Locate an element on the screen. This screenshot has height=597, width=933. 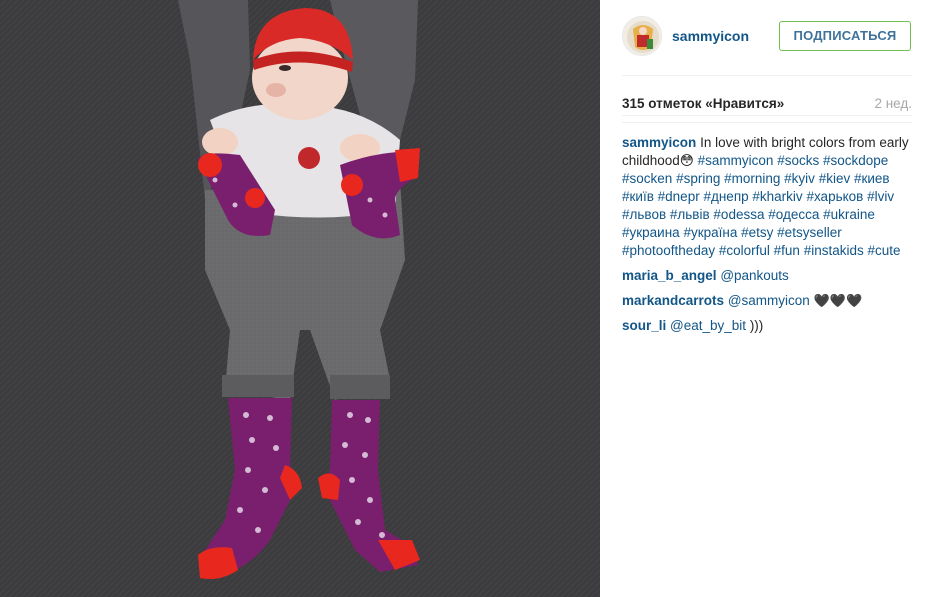
hashtag-link: #colorful is located at coordinates (744, 250).